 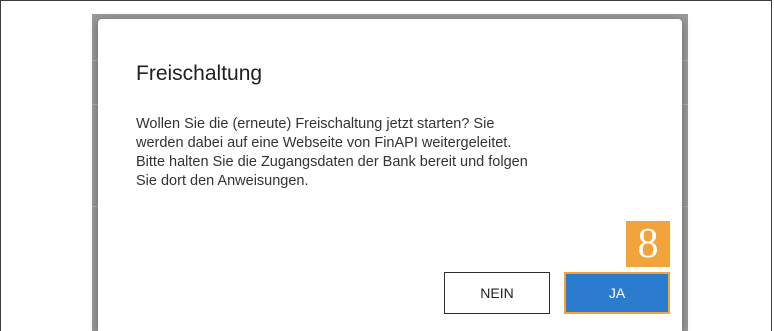 I want to click on callout-step-badge: 8, so click(x=648, y=244).